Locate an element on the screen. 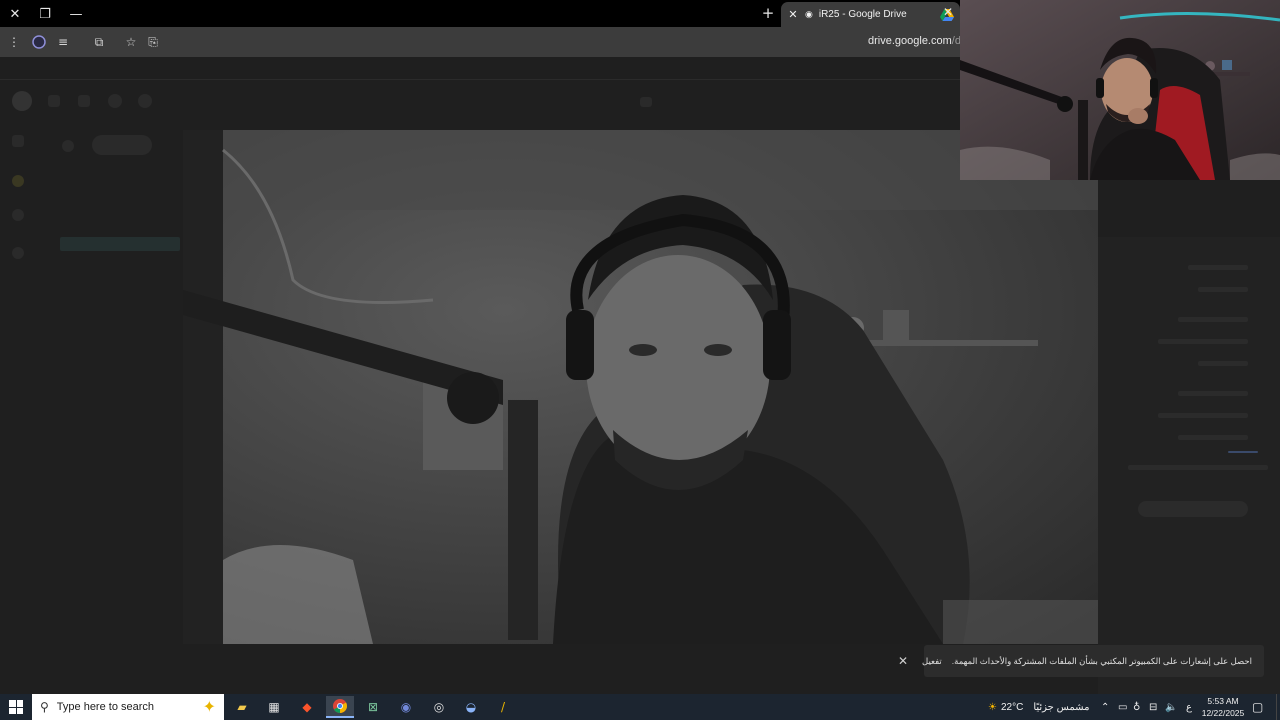 This screenshot has width=1280, height=720. volume-icon: 🔈 is located at coordinates (1171, 707).